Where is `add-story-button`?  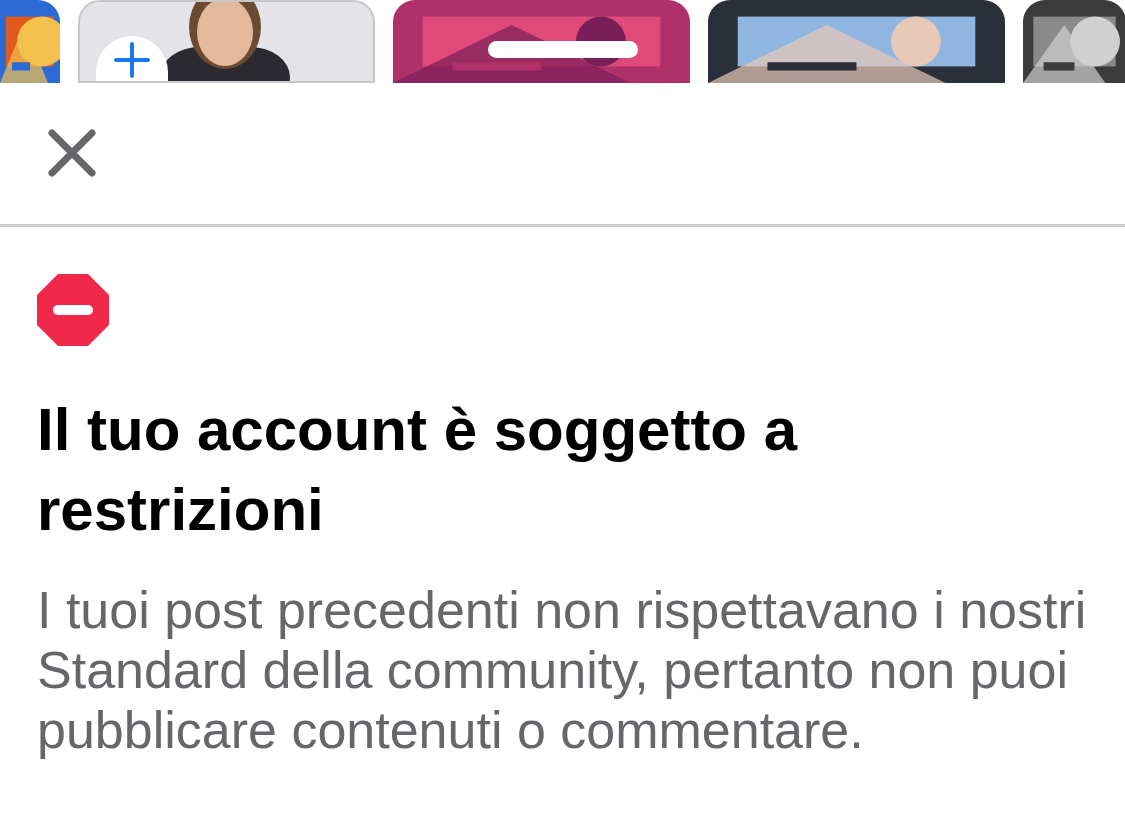 add-story-button is located at coordinates (132, 58).